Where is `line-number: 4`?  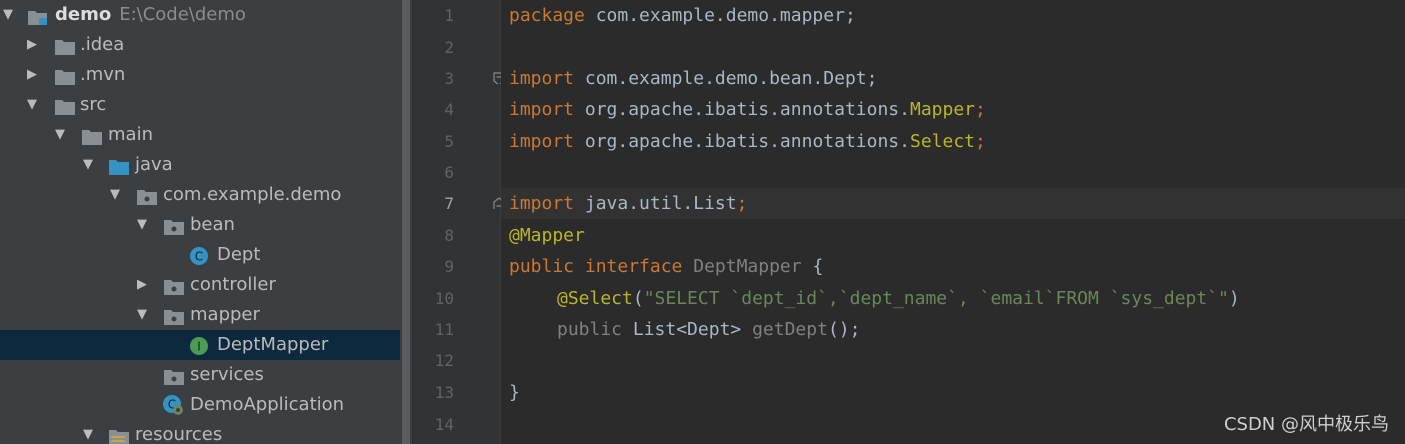
line-number: 4 is located at coordinates (449, 109).